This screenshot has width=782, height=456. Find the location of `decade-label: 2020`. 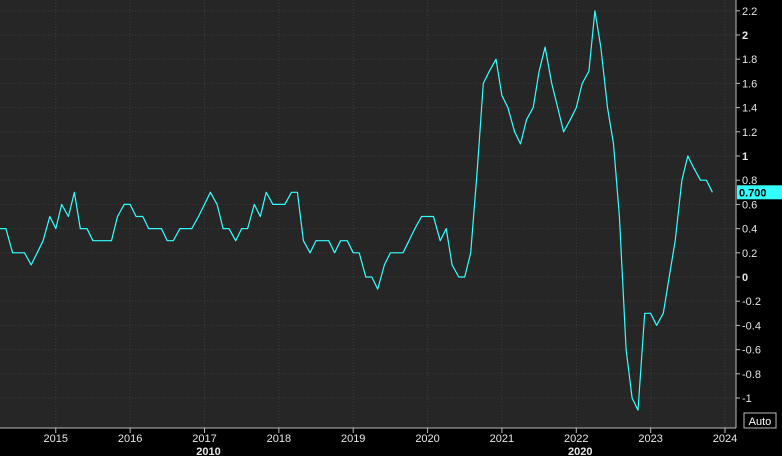

decade-label: 2020 is located at coordinates (580, 451).